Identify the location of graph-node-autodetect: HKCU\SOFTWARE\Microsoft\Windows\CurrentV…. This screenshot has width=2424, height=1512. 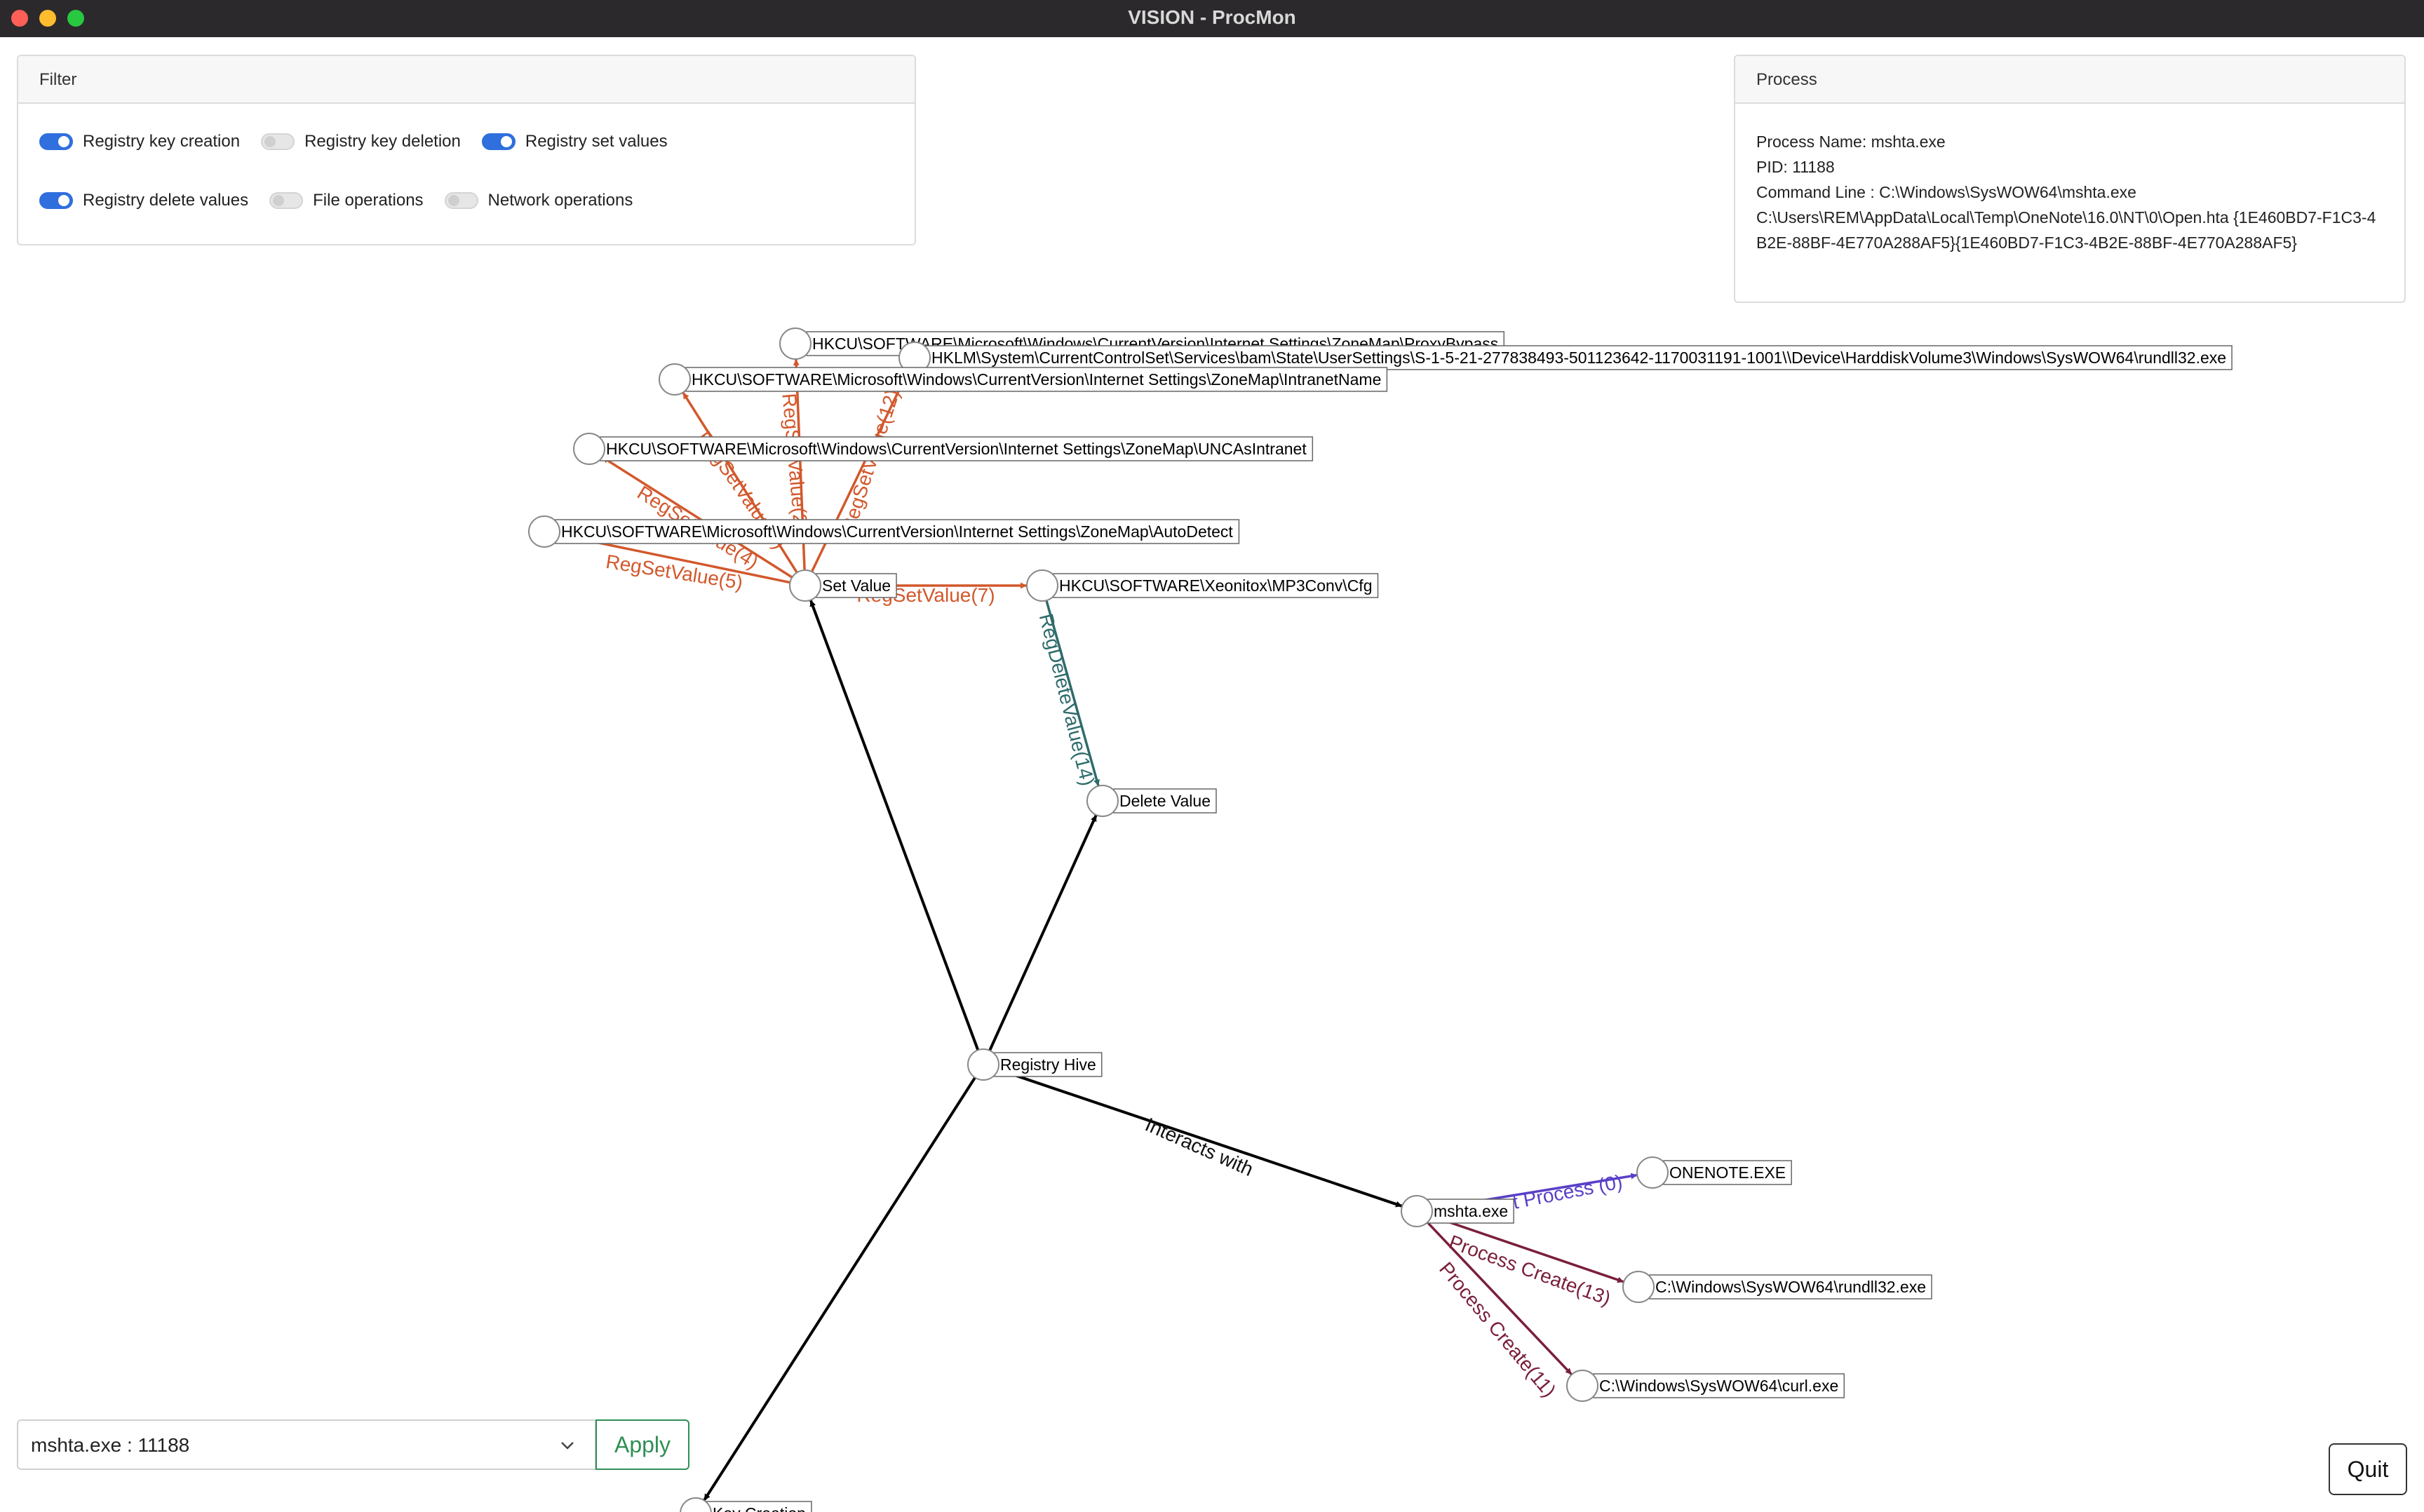
(884, 531).